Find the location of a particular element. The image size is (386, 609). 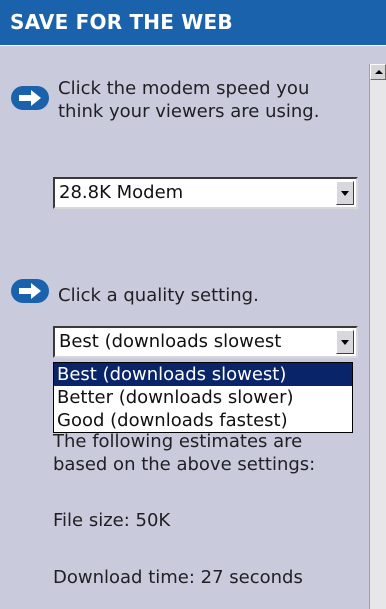

estimates-line2: based on the above settings: is located at coordinates (184, 464).